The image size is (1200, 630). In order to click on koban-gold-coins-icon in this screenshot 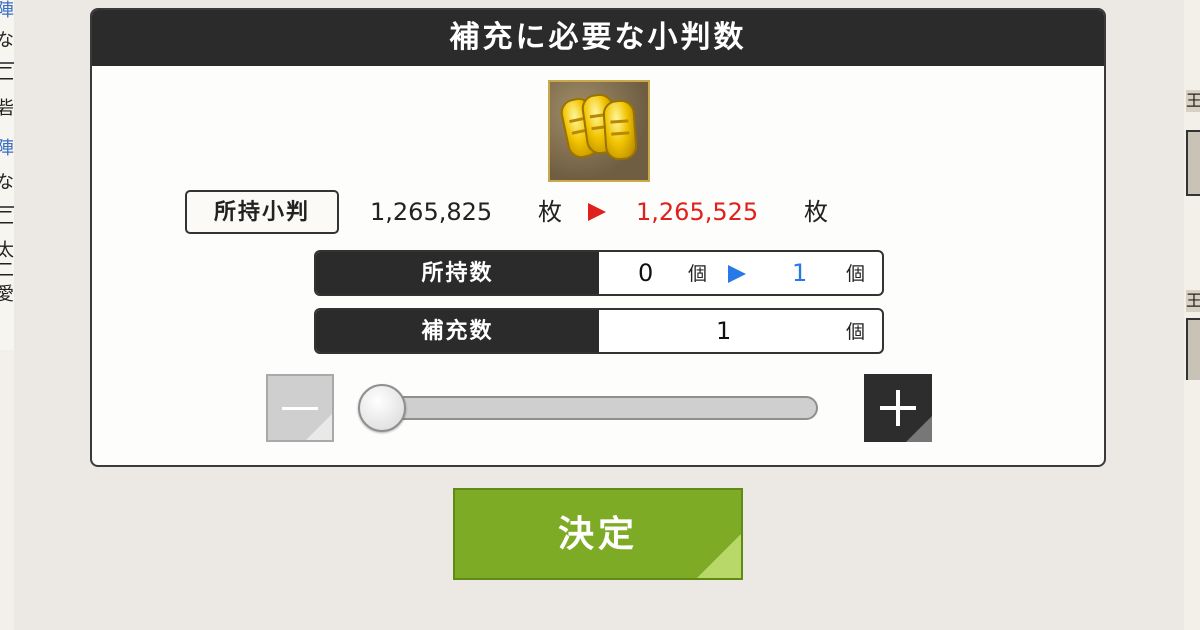, I will do `click(599, 131)`.